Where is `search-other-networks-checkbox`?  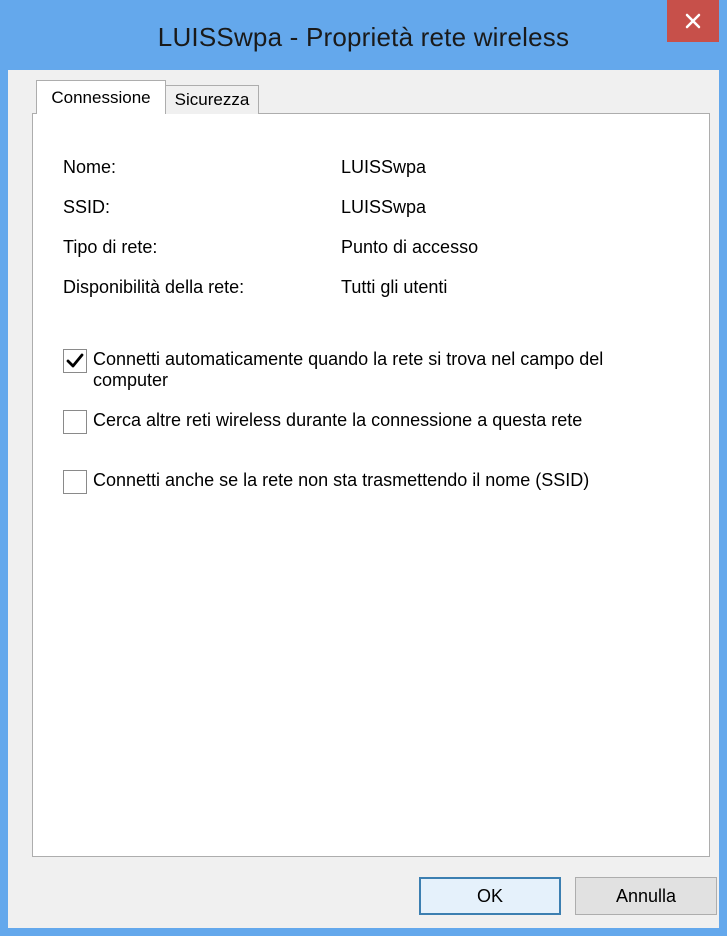
search-other-networks-checkbox is located at coordinates (75, 422).